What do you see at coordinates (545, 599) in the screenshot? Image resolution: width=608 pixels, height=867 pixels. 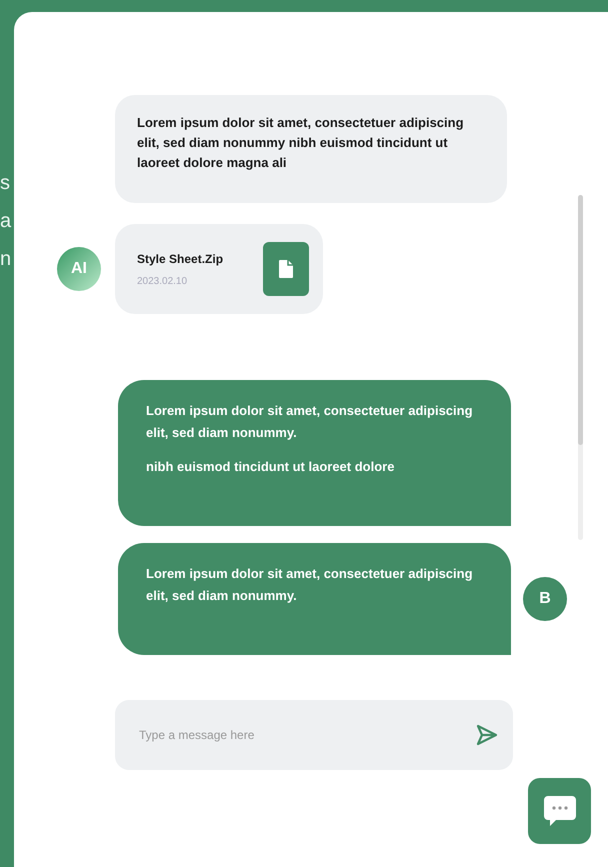 I see `avatar: B` at bounding box center [545, 599].